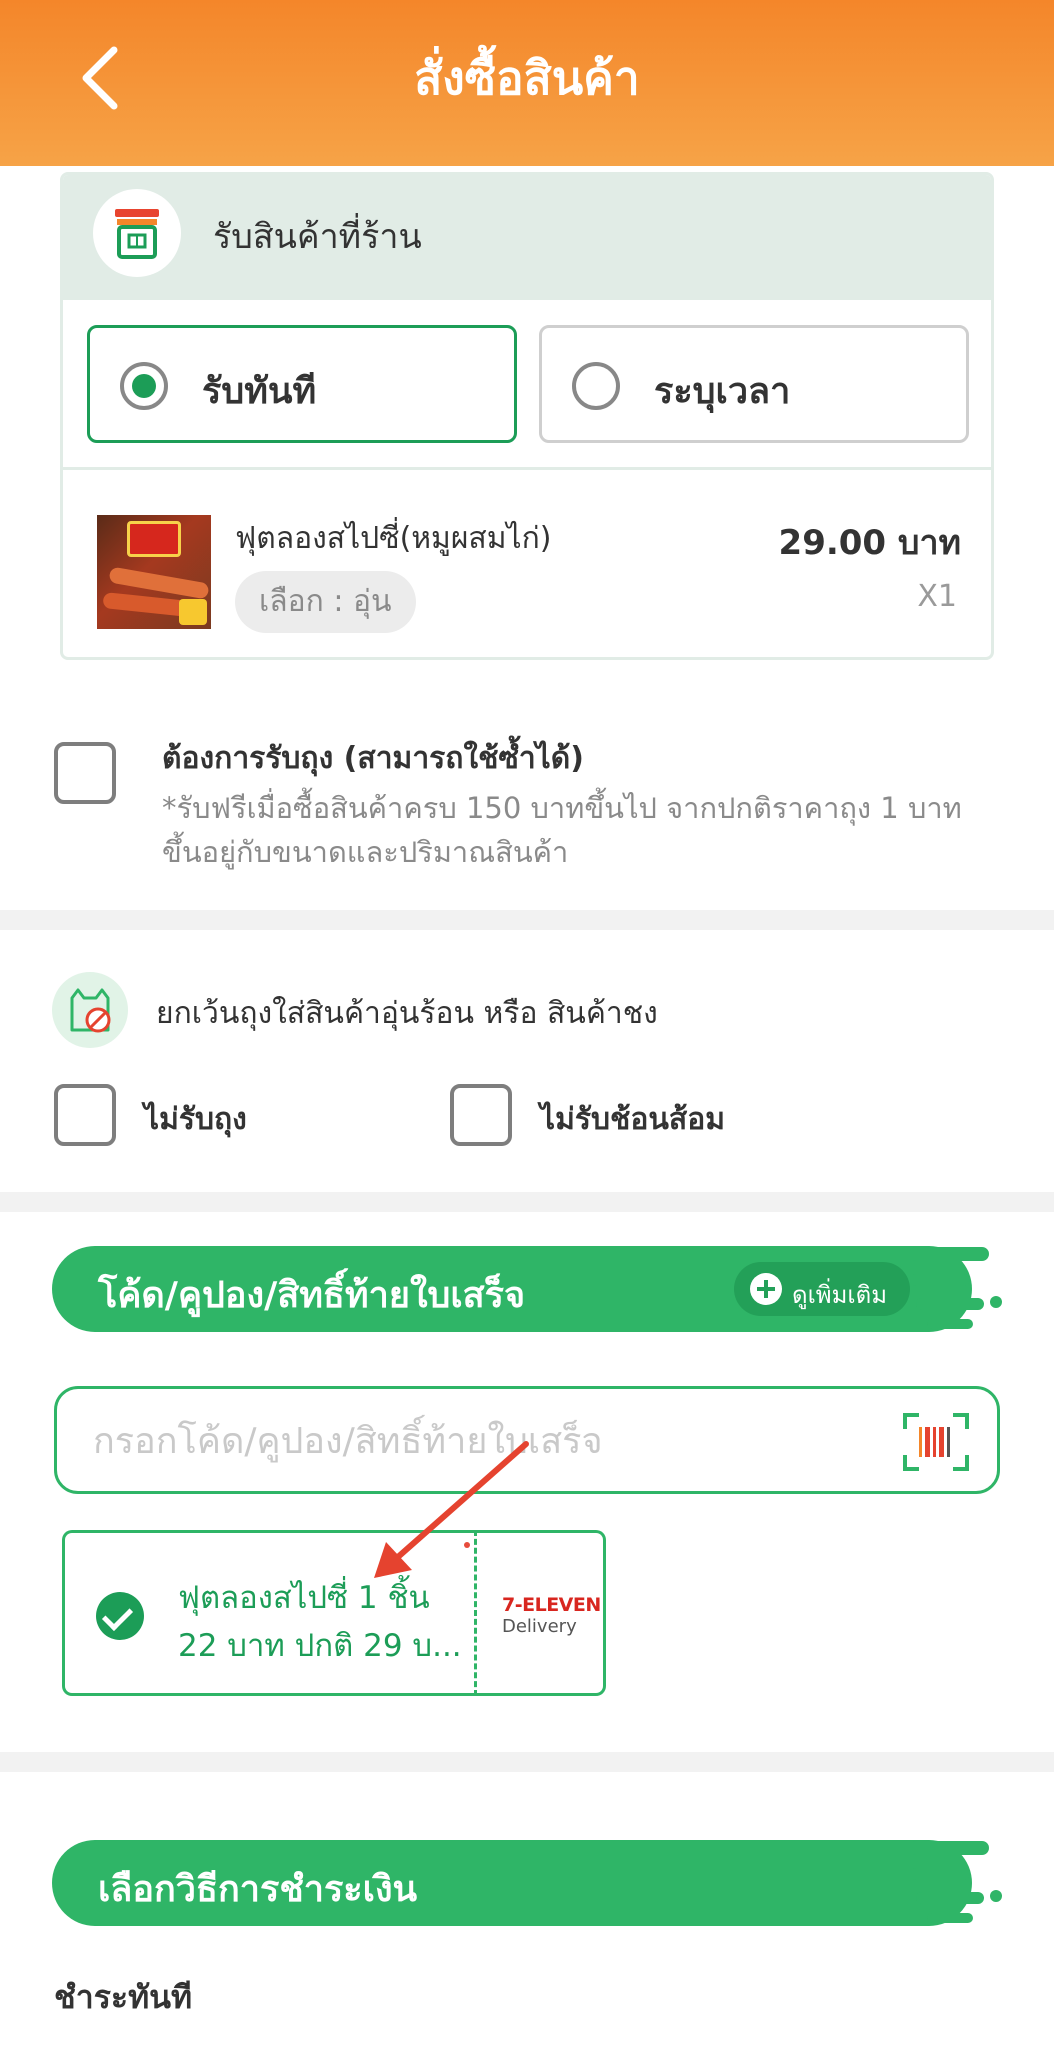 This screenshot has width=1054, height=2048. Describe the element at coordinates (312, 1295) in the screenshot. I see `coupon-section-title: โค้ด/คูปอง/สิทธิ์ท้ายใบเสร็จ` at that location.